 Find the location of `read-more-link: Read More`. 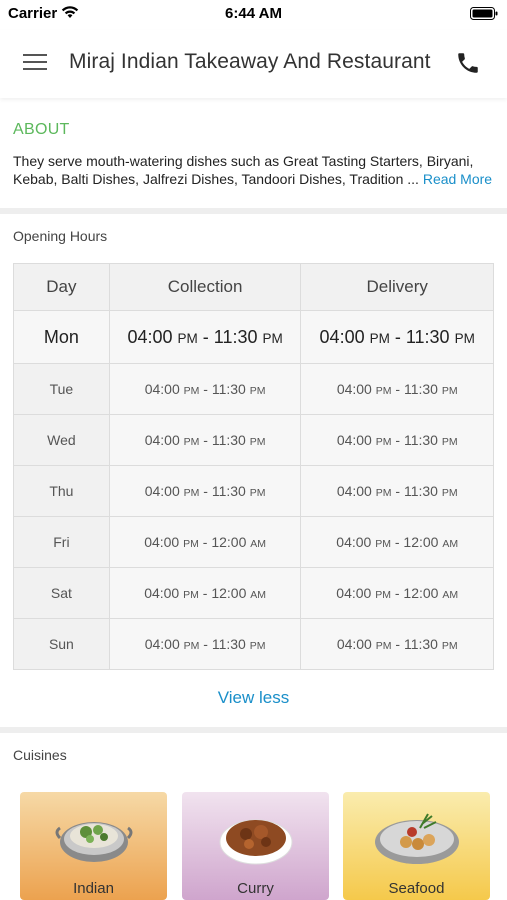

read-more-link: Read More is located at coordinates (457, 179).